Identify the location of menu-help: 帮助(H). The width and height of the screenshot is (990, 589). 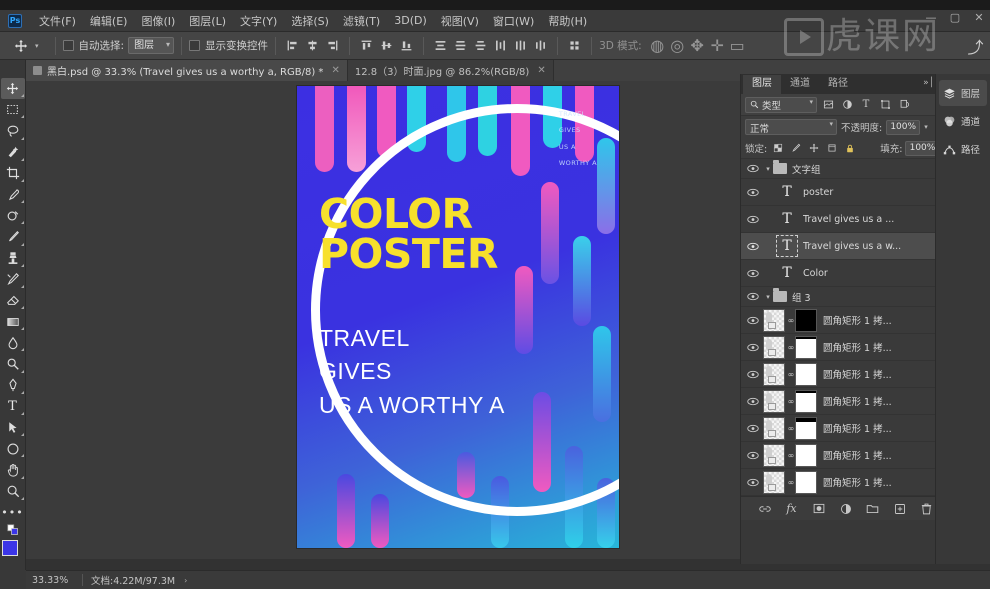
(567, 21).